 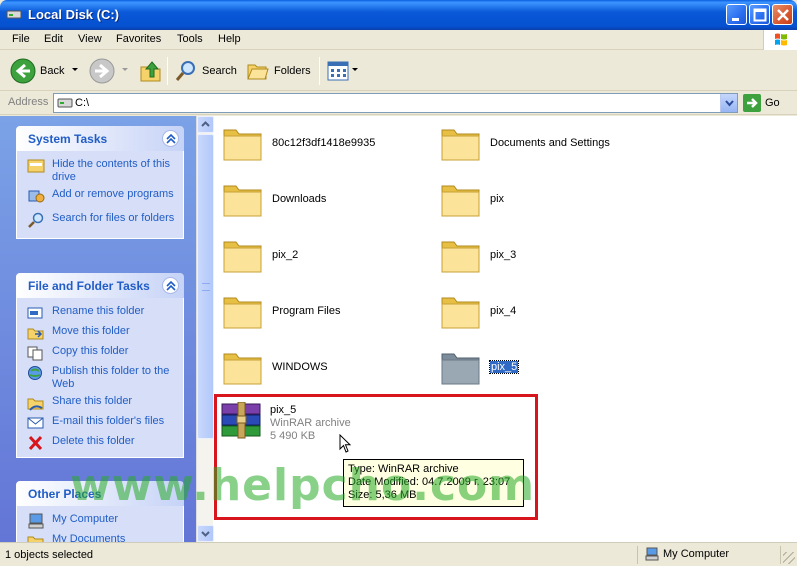 What do you see at coordinates (275, 367) in the screenshot?
I see `folder-item: WINDOWS` at bounding box center [275, 367].